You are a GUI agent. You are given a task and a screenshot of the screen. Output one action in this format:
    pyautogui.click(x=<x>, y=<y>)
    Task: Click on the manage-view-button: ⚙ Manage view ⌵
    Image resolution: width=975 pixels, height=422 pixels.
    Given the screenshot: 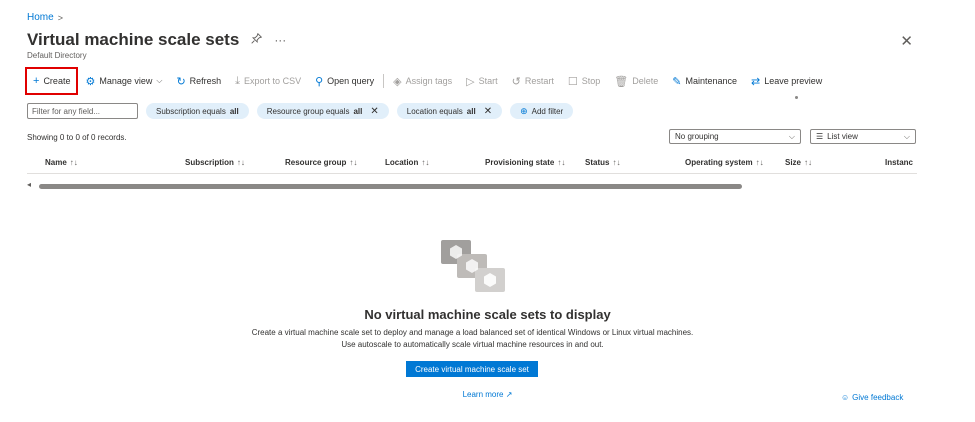 What is the action you would take?
    pyautogui.click(x=123, y=81)
    